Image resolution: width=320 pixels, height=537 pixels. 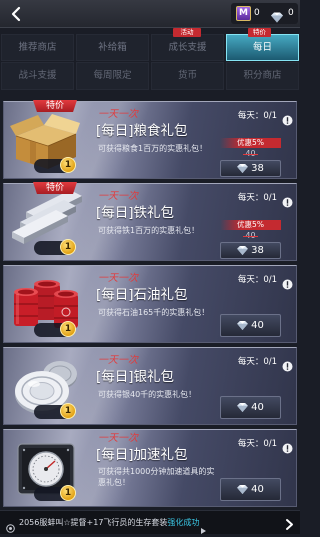 What do you see at coordinates (112, 47) in the screenshot?
I see `tab-supply-box: 补给箱` at bounding box center [112, 47].